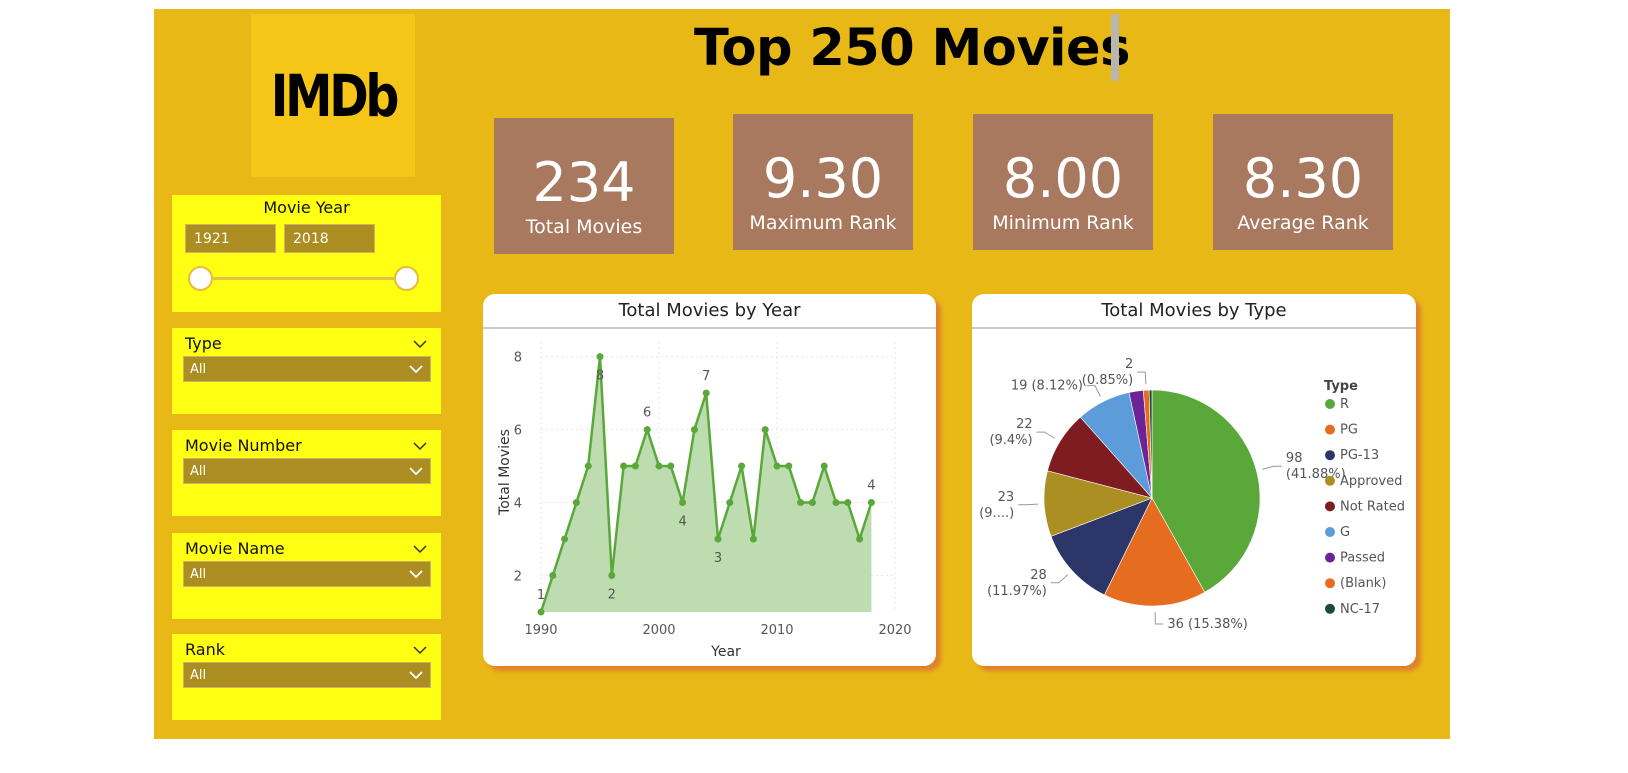  Describe the element at coordinates (243, 445) in the screenshot. I see `slicer-title: Movie Number` at that location.